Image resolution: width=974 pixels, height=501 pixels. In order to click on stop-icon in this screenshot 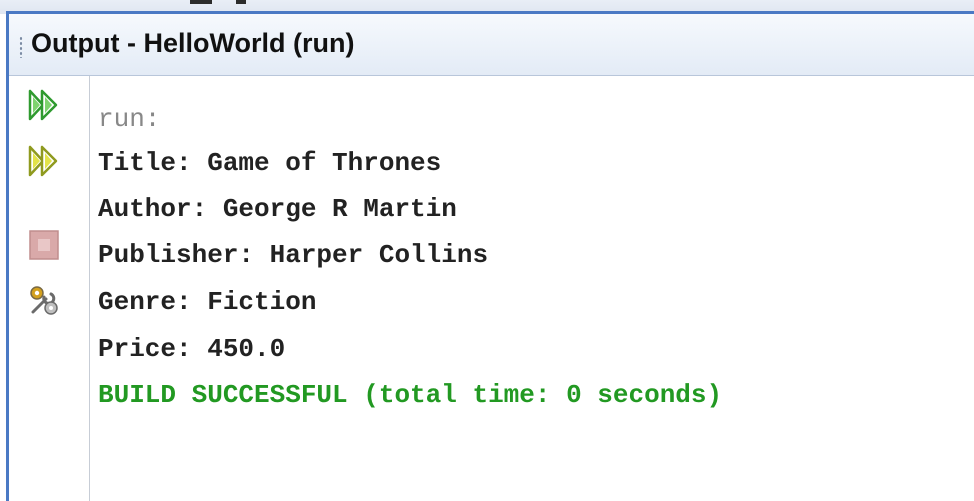, I will do `click(44, 245)`.